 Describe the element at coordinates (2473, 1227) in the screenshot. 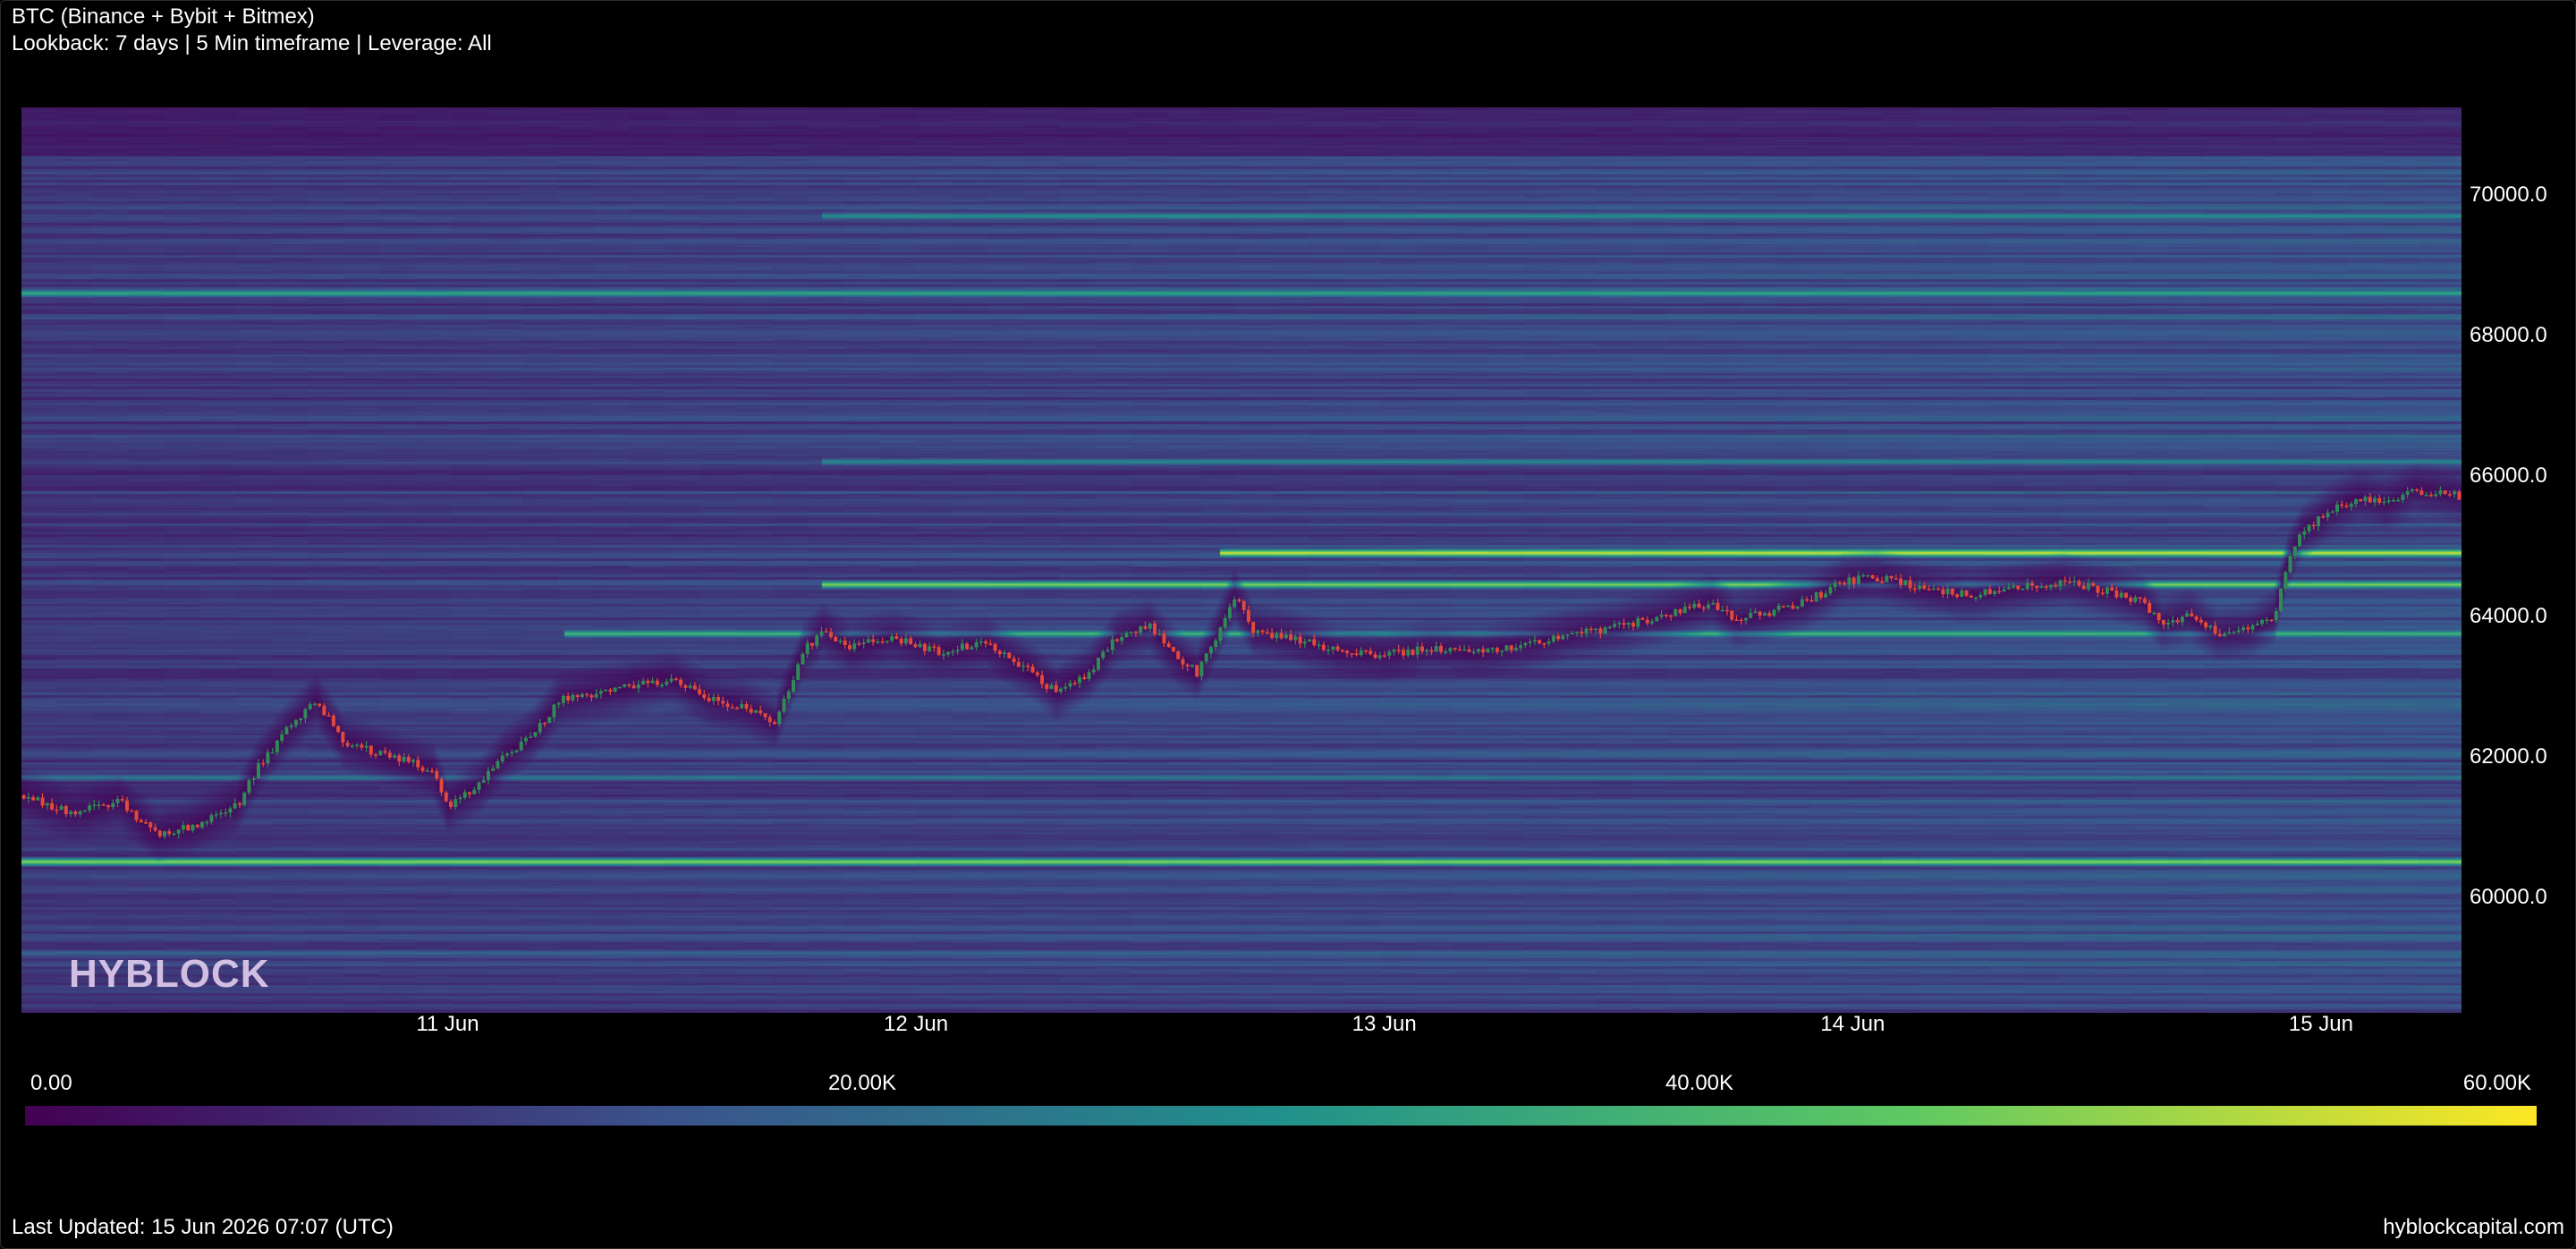

I see `site-link: hyblockcapital.com` at that location.